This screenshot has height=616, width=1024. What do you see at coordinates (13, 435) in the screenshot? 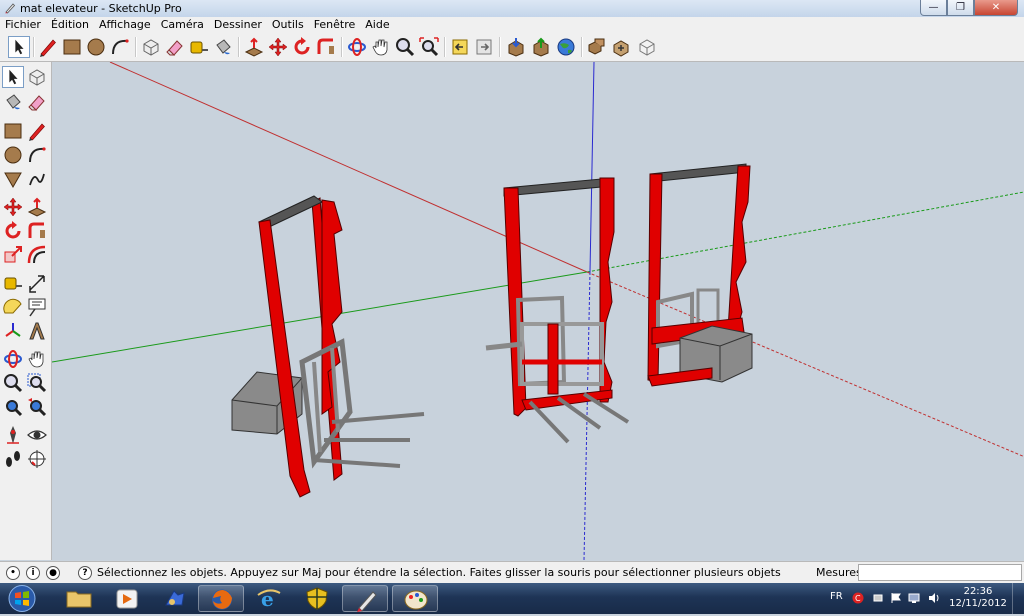
I see `left-position-camera-button` at bounding box center [13, 435].